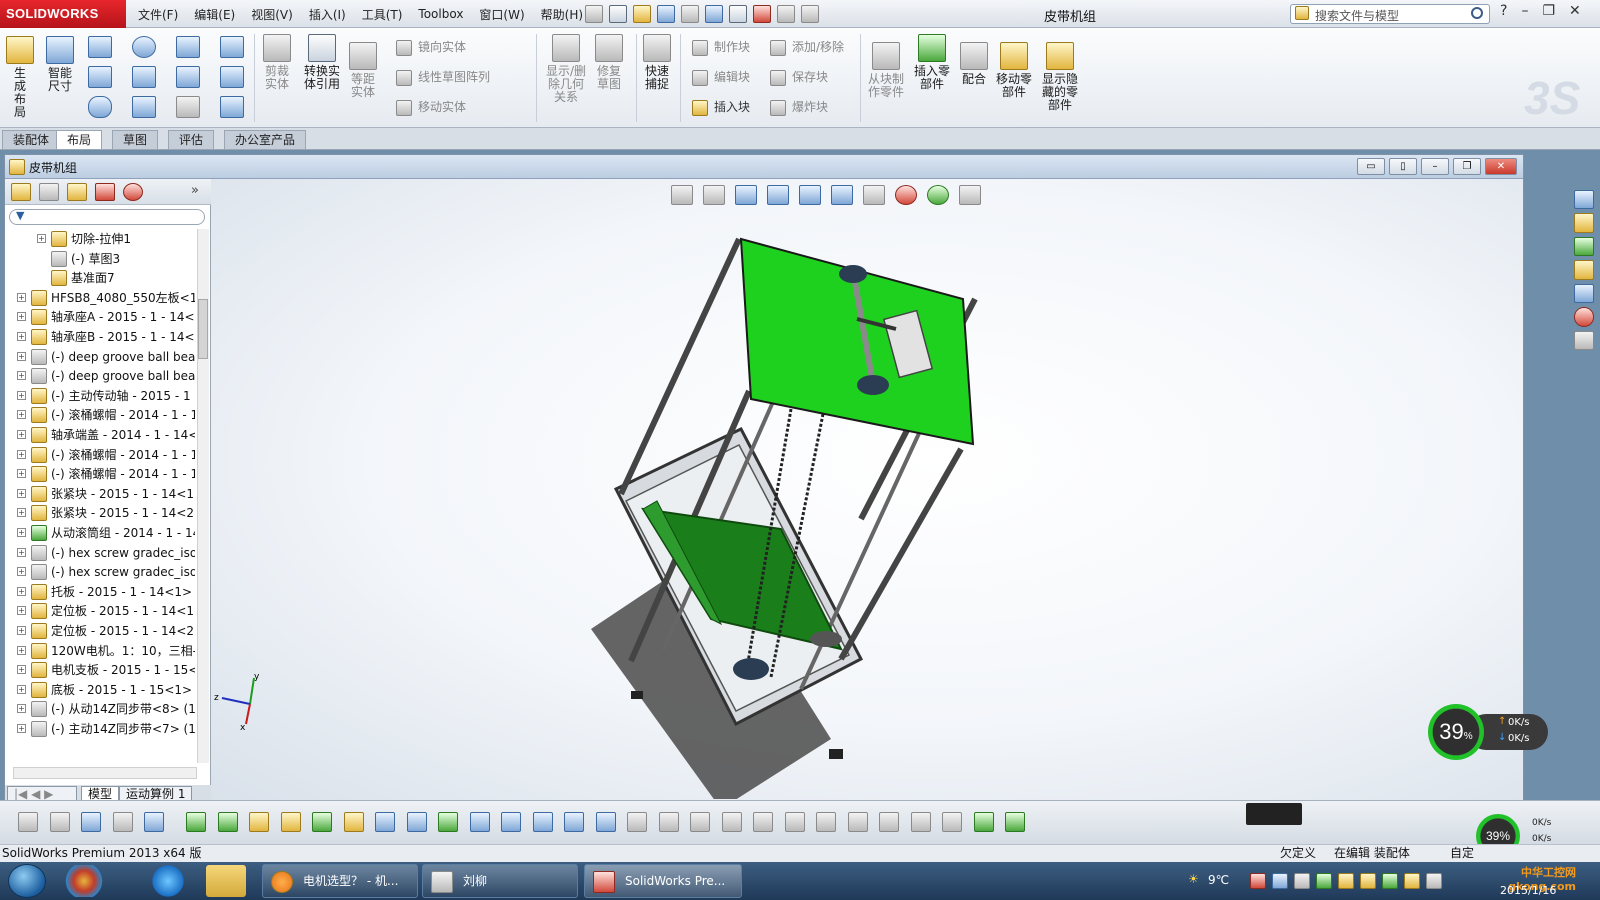 This screenshot has height=900, width=1600. What do you see at coordinates (810, 14) in the screenshot?
I see `options-icon` at bounding box center [810, 14].